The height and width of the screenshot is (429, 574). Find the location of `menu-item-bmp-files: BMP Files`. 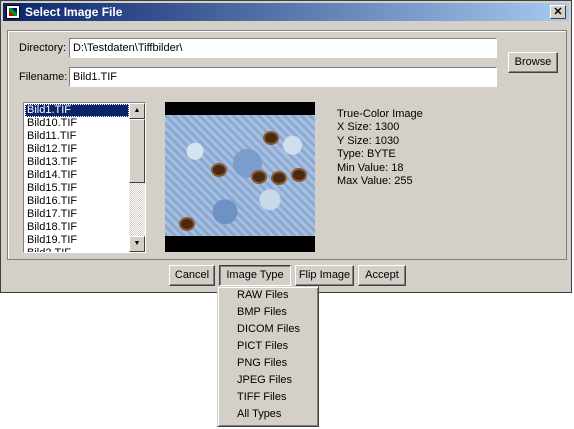

menu-item-bmp-files: BMP Files is located at coordinates (268, 312).